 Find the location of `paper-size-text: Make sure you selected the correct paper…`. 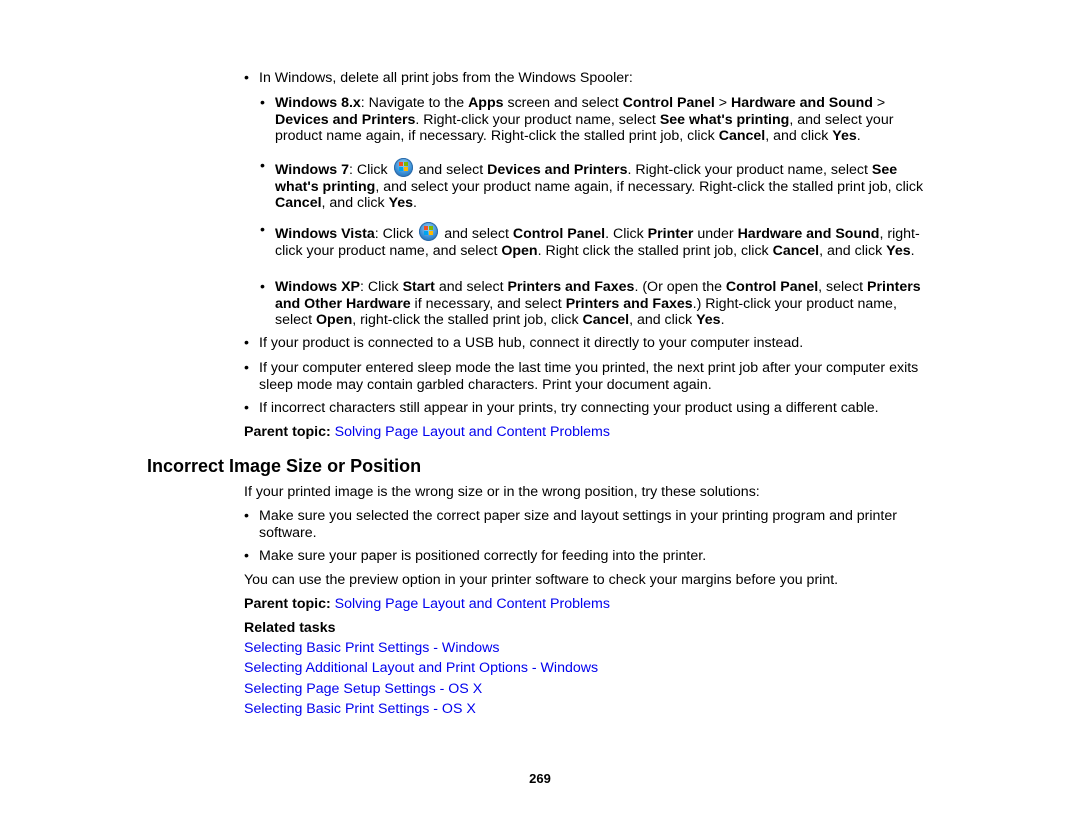

paper-size-text: Make sure you selected the correct paper… is located at coordinates (578, 524).